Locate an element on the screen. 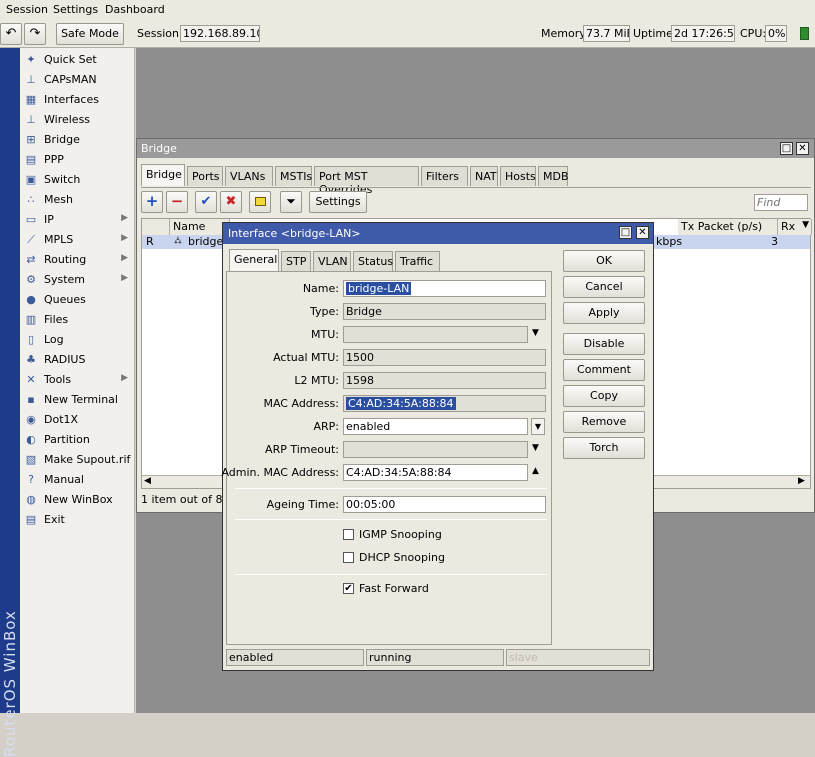  bridge-tab-mdb: MDB is located at coordinates (553, 176).